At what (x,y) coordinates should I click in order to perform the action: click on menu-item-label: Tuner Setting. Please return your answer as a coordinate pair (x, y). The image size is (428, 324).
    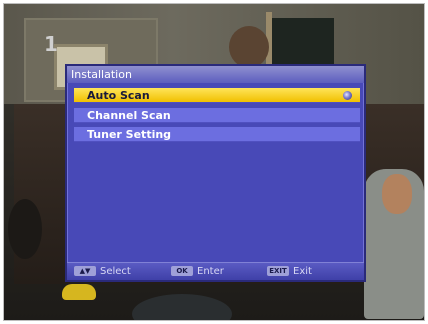
    Looking at the image, I should click on (129, 134).